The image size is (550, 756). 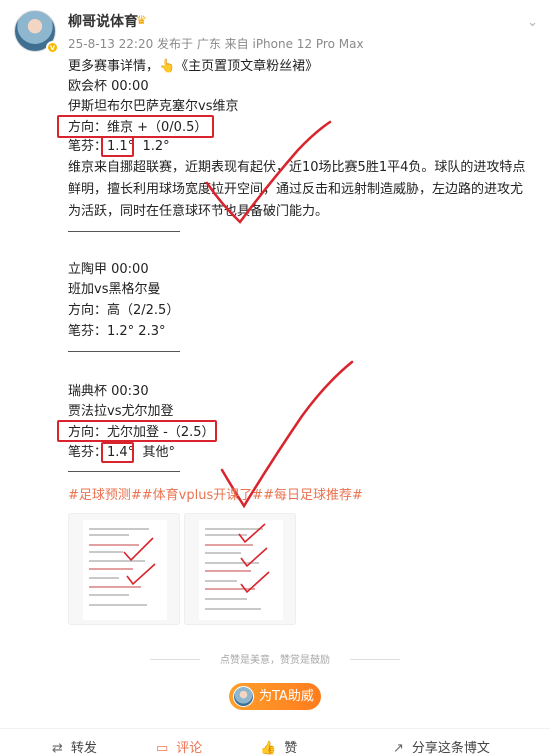 What do you see at coordinates (286, 696) in the screenshot?
I see `support-button-label: 为TA助威` at bounding box center [286, 696].